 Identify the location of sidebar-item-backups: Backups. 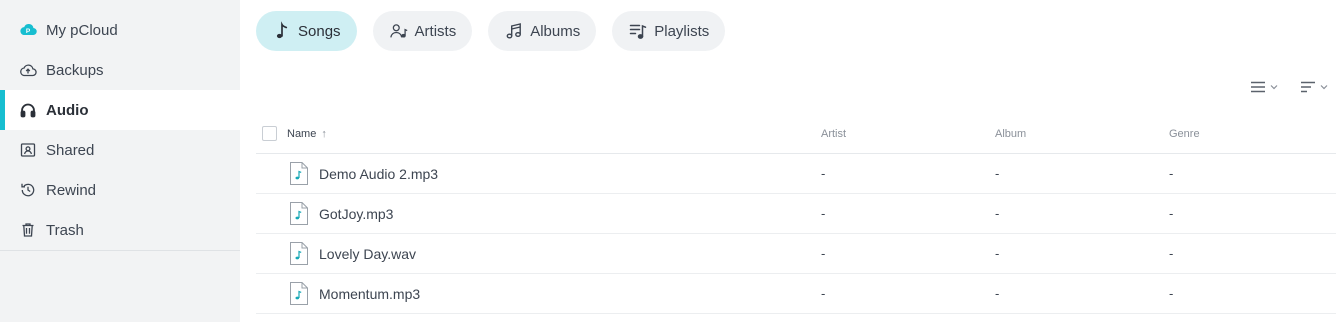
(120, 70).